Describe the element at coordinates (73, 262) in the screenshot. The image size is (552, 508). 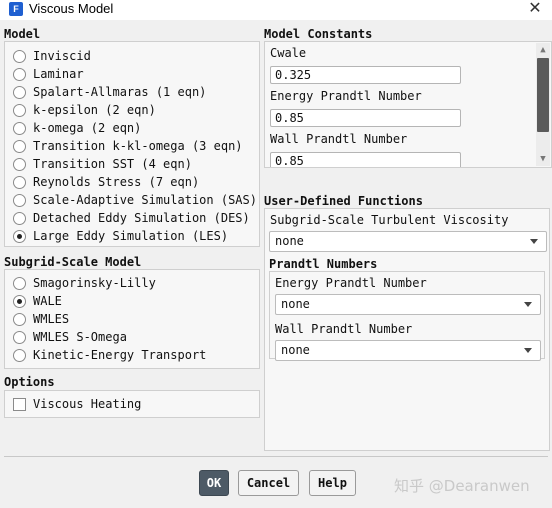
I see `subgrid-section-title: Subgrid-Scale Model` at that location.